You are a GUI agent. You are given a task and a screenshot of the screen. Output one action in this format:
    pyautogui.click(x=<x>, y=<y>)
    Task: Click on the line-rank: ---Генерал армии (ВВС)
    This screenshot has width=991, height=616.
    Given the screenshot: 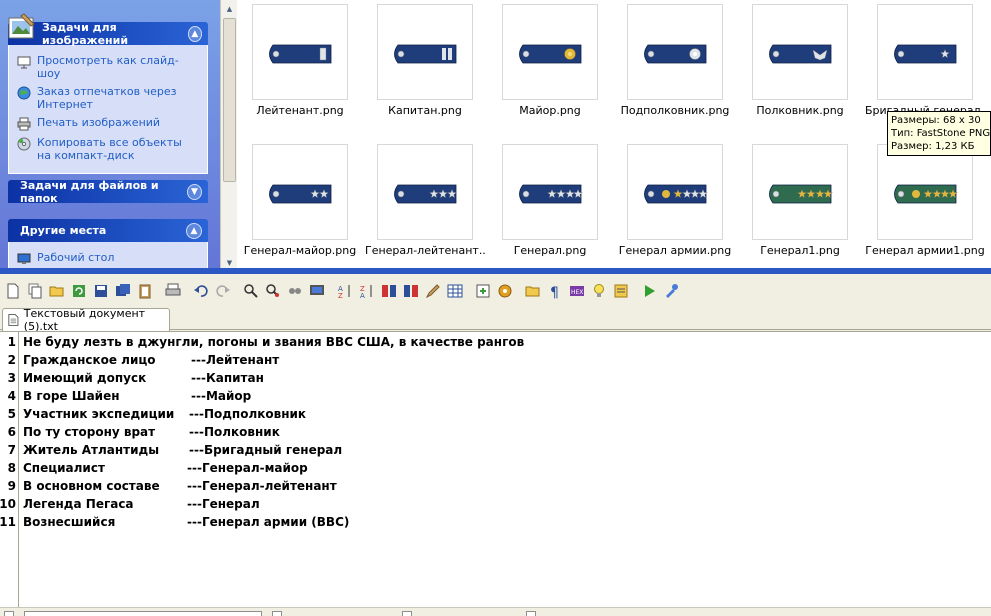 What is the action you would take?
    pyautogui.click(x=268, y=522)
    